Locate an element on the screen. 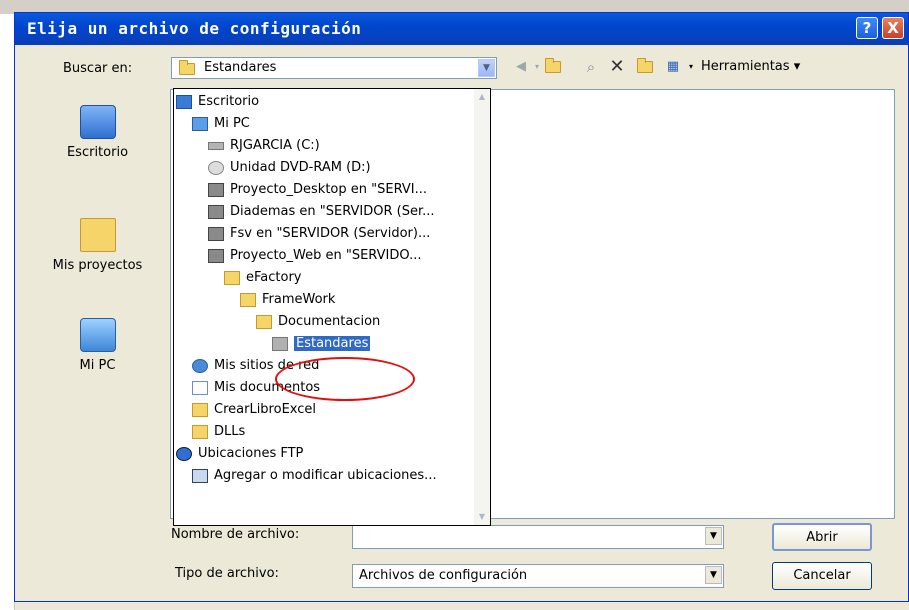 The width and height of the screenshot is (909, 610). title-bar: Elija un archivo de configuración ? X is located at coordinates (461, 29).